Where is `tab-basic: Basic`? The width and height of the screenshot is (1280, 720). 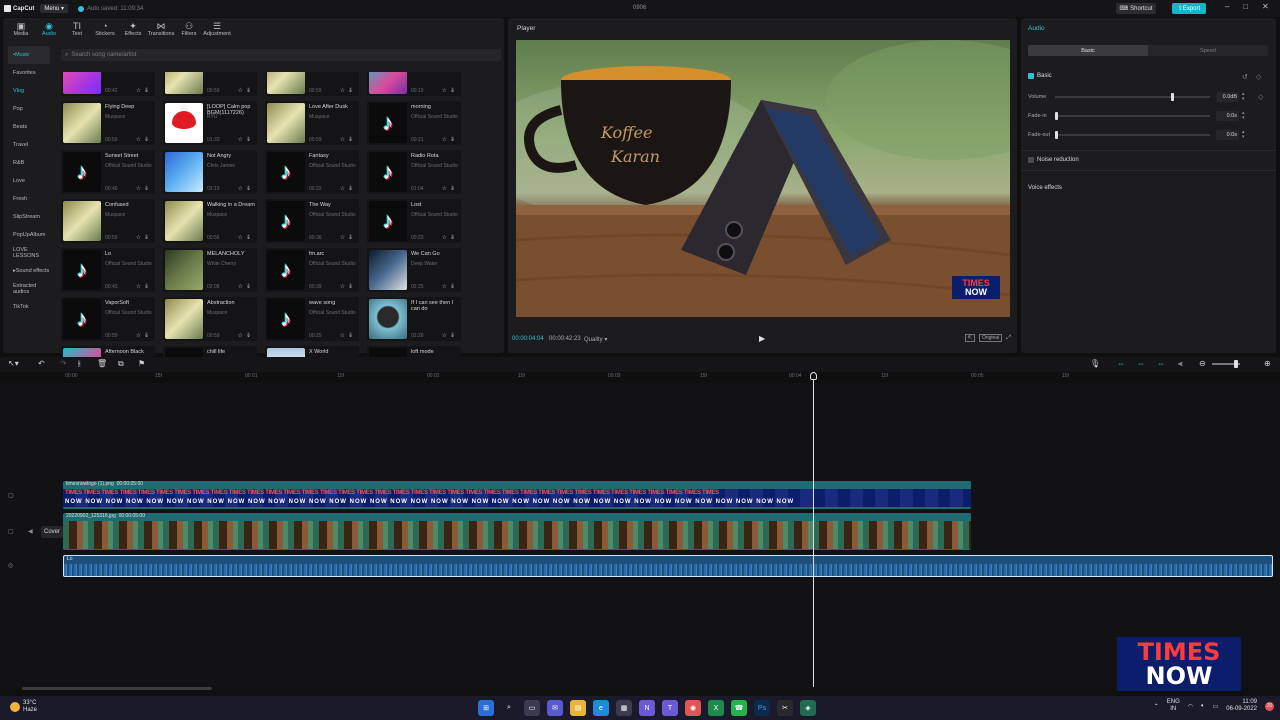 tab-basic: Basic is located at coordinates (1088, 50).